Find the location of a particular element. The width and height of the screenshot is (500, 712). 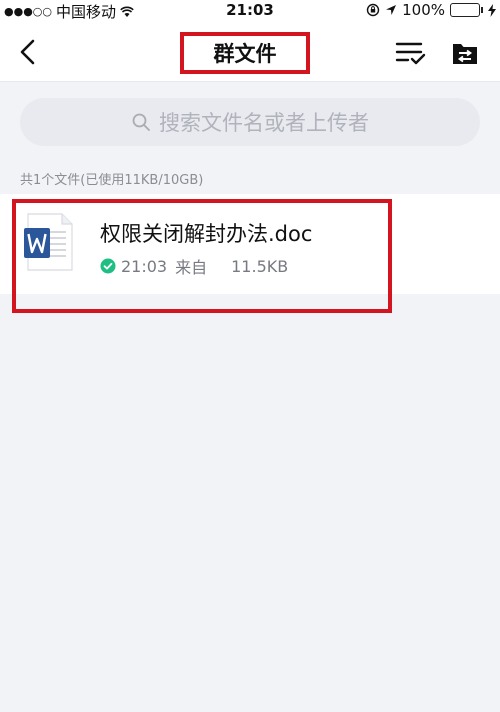

file-meta: 21:03 来自 11.5KB is located at coordinates (194, 266).